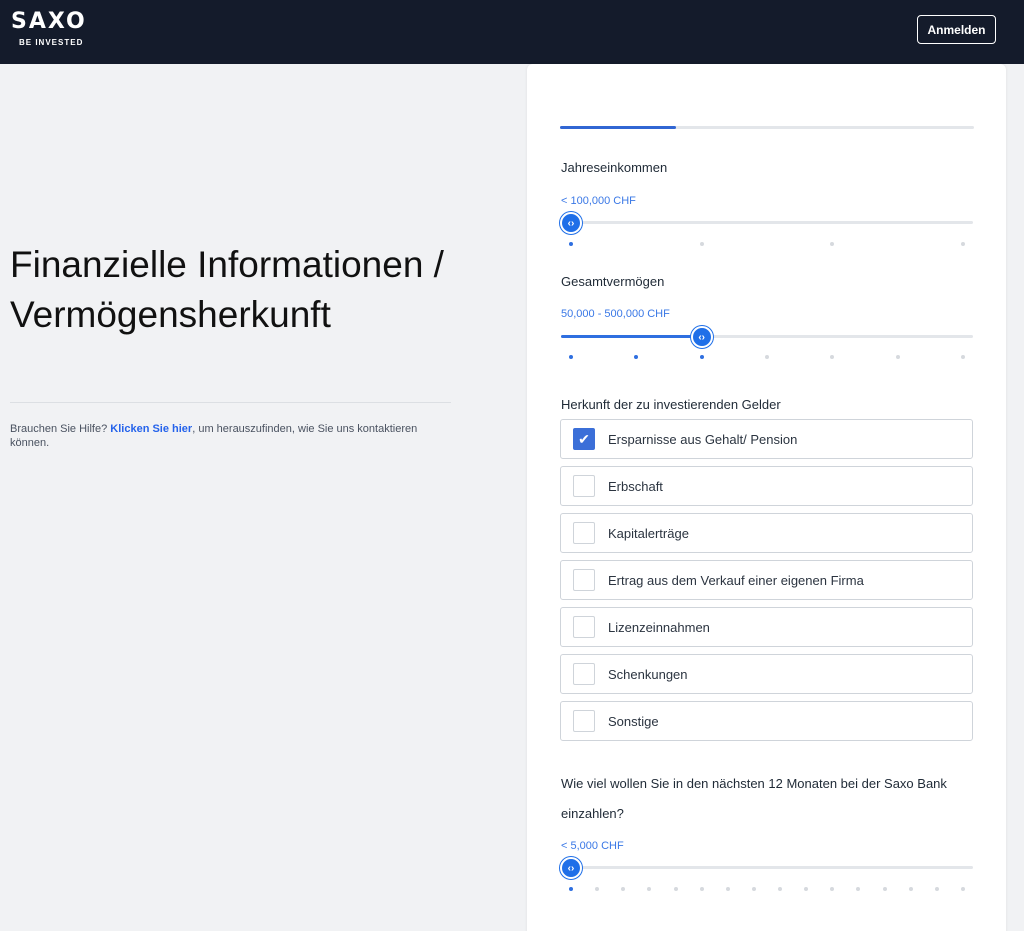 The image size is (1024, 931). Describe the element at coordinates (631, 336) in the screenshot. I see `slider-track-fill` at that location.